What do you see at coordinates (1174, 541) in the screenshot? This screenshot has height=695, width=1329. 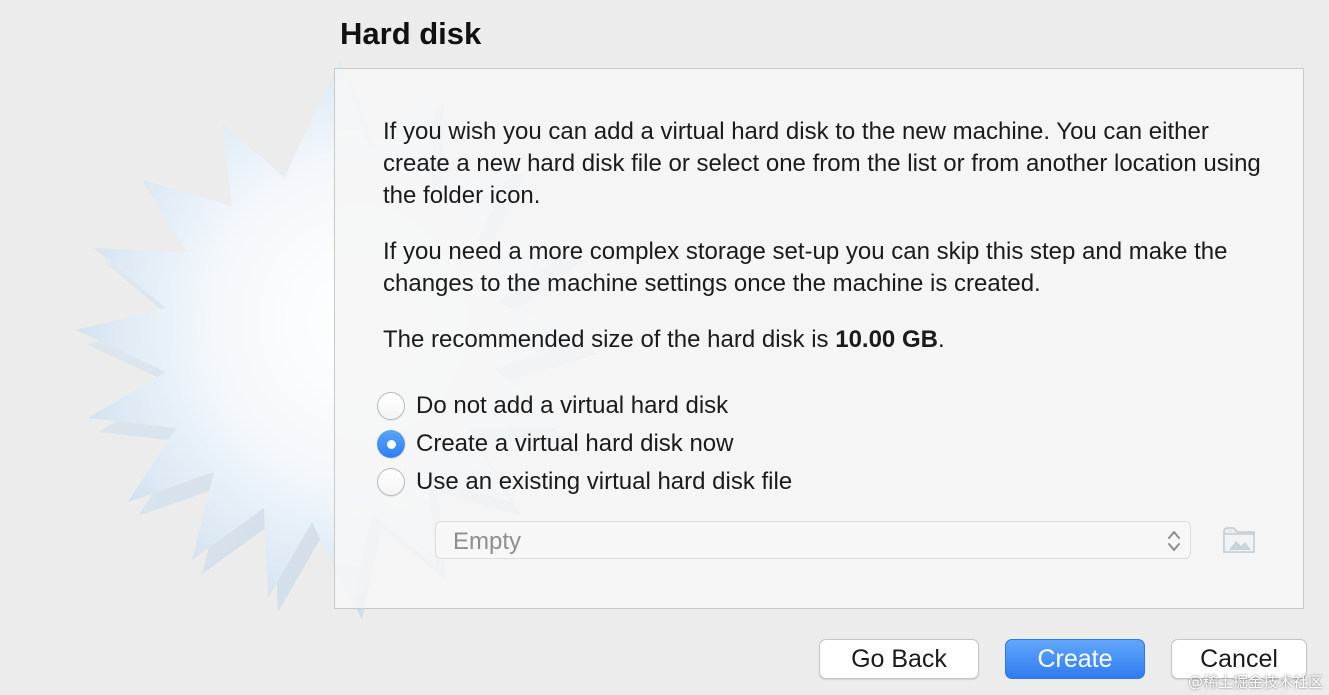 I see `chevron-updown-icon` at bounding box center [1174, 541].